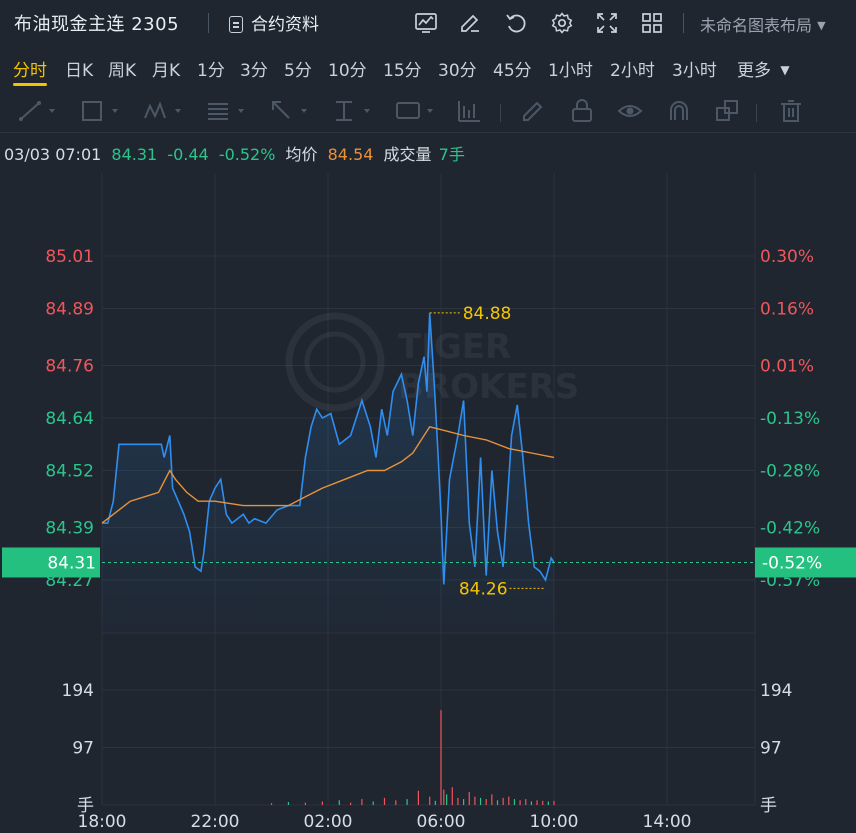 The height and width of the screenshot is (833, 856). Describe the element at coordinates (69, 581) in the screenshot. I see `price-tick-label: 84.27` at that location.